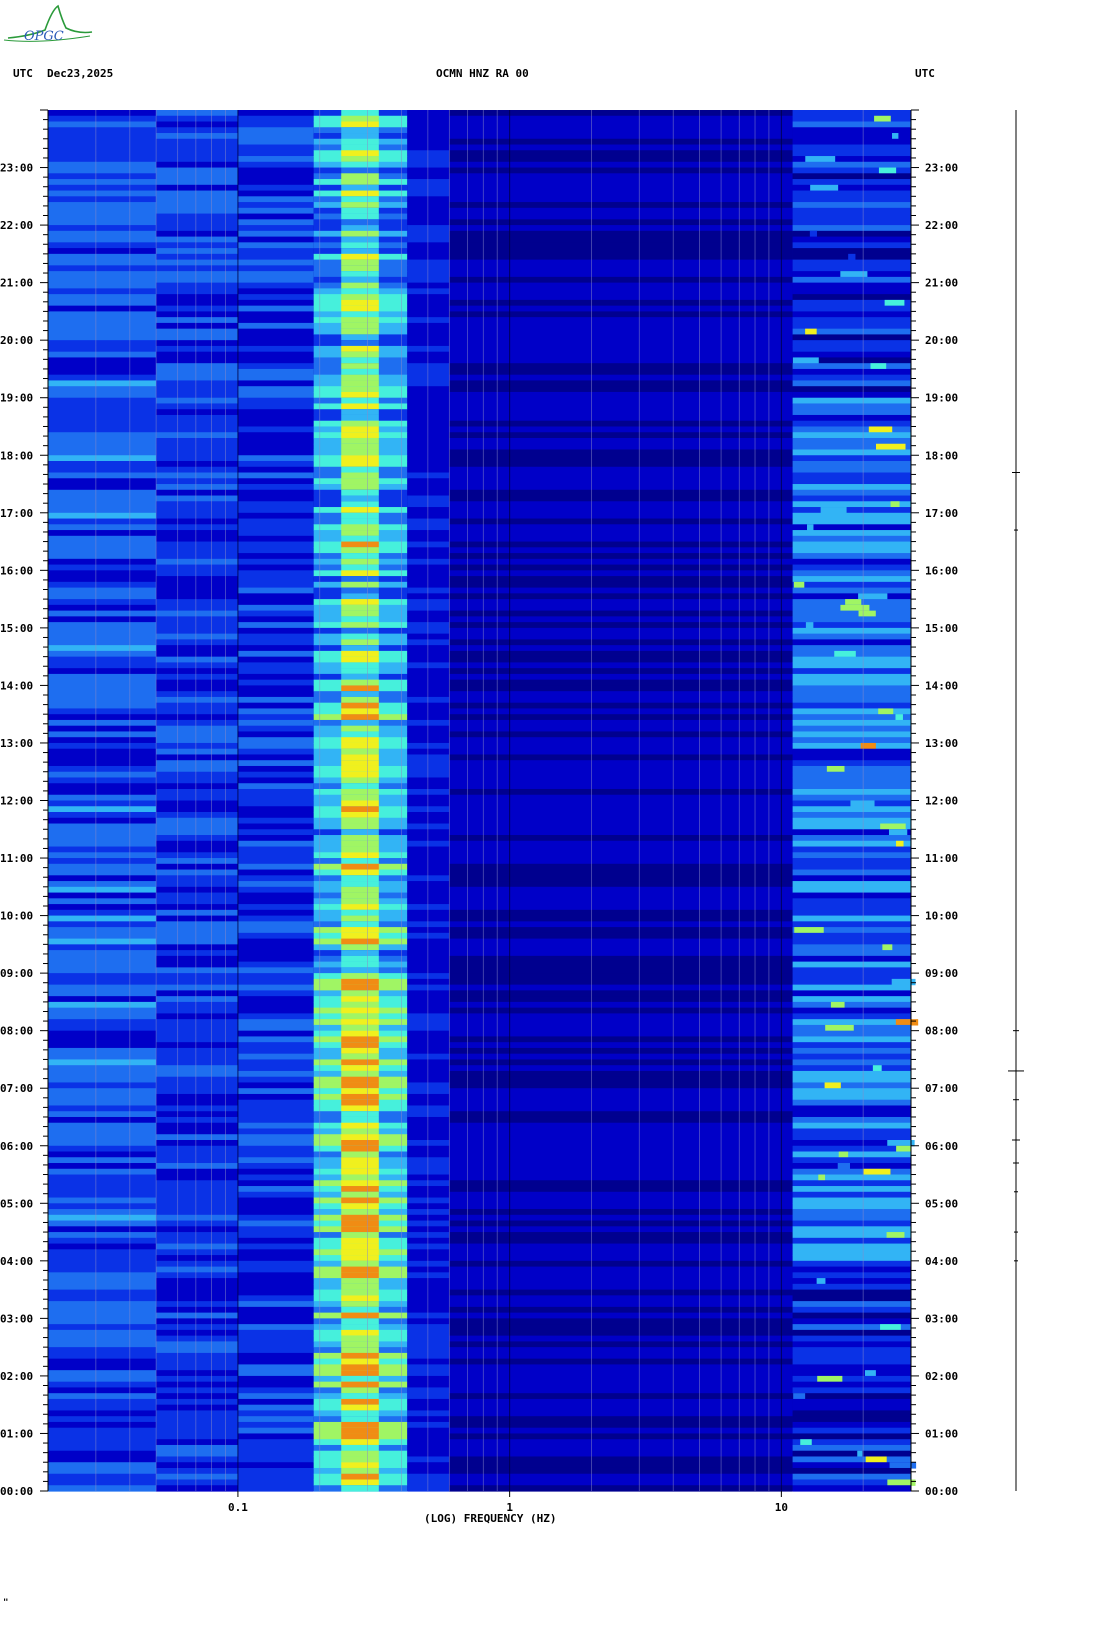 The image size is (1102, 1634). What do you see at coordinates (941, 1203) in the screenshot?
I see `right-time-label: 05:00` at bounding box center [941, 1203].